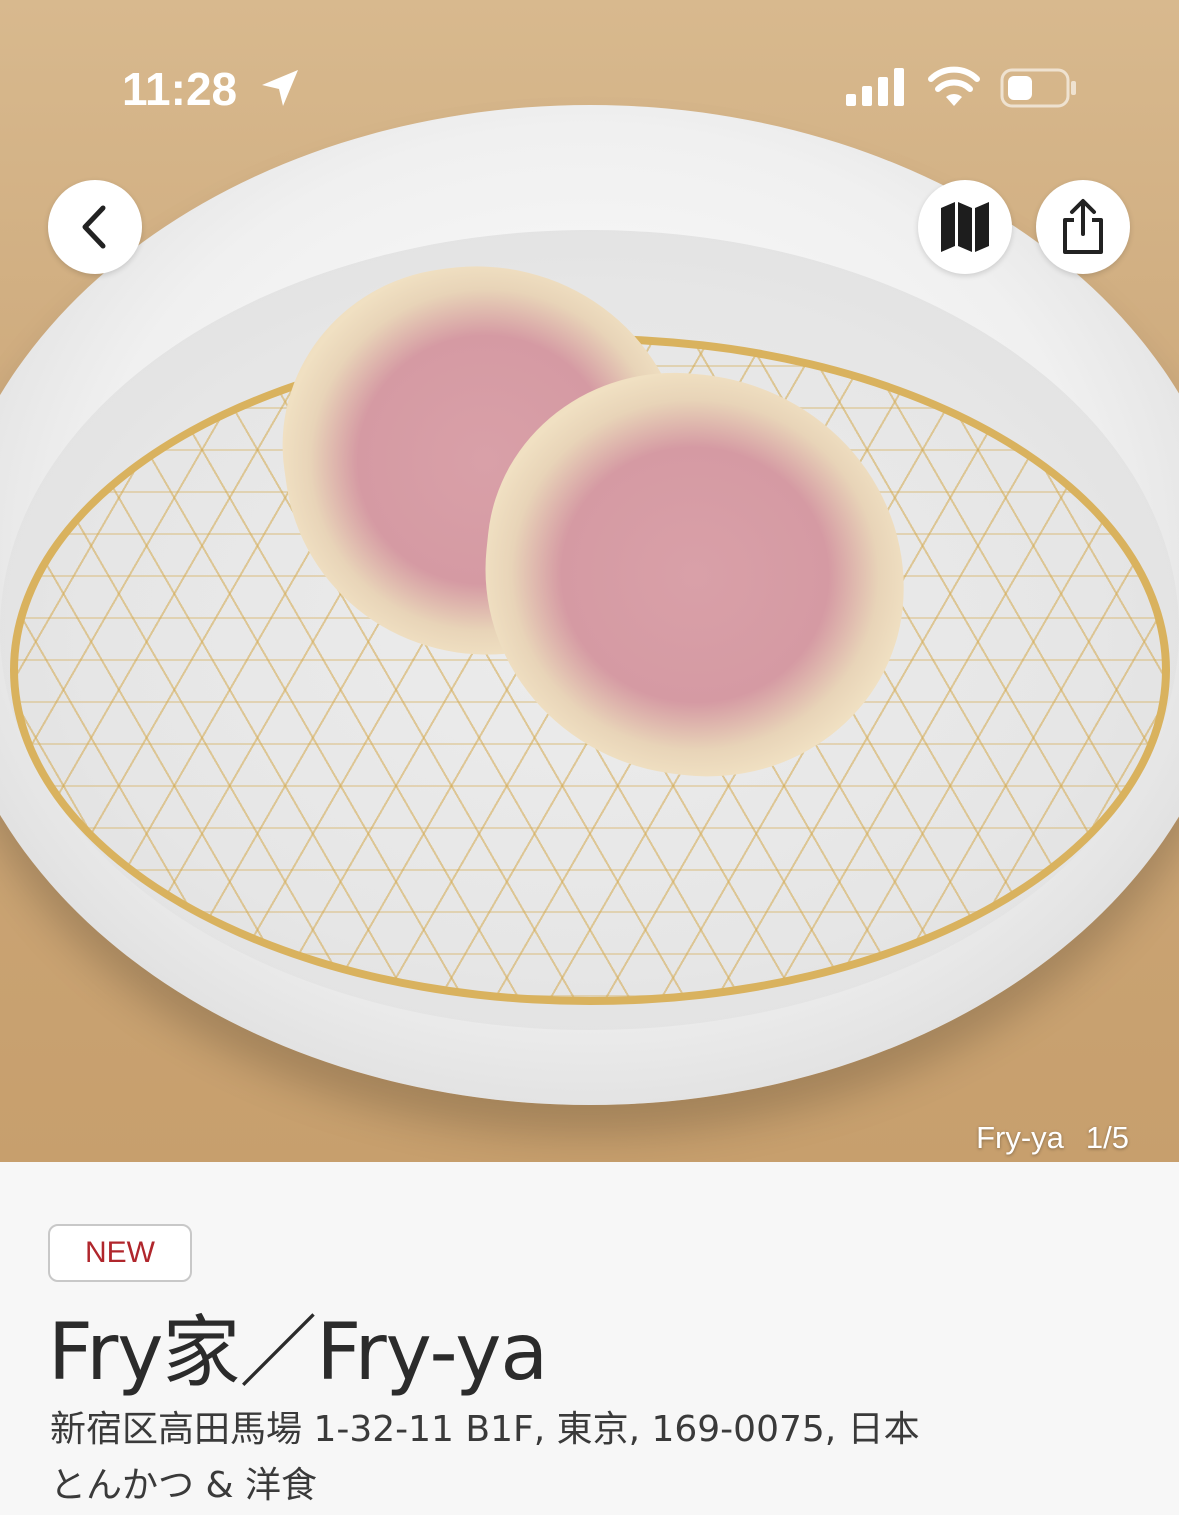  Describe the element at coordinates (180, 89) in the screenshot. I see `status-time: 11:28` at that location.